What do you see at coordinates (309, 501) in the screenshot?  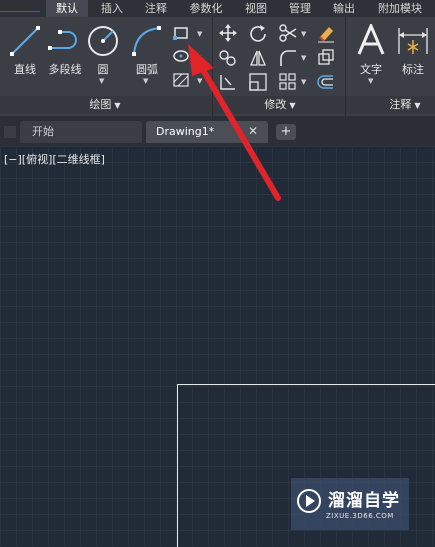 I see `watermark-play-logo-icon` at bounding box center [309, 501].